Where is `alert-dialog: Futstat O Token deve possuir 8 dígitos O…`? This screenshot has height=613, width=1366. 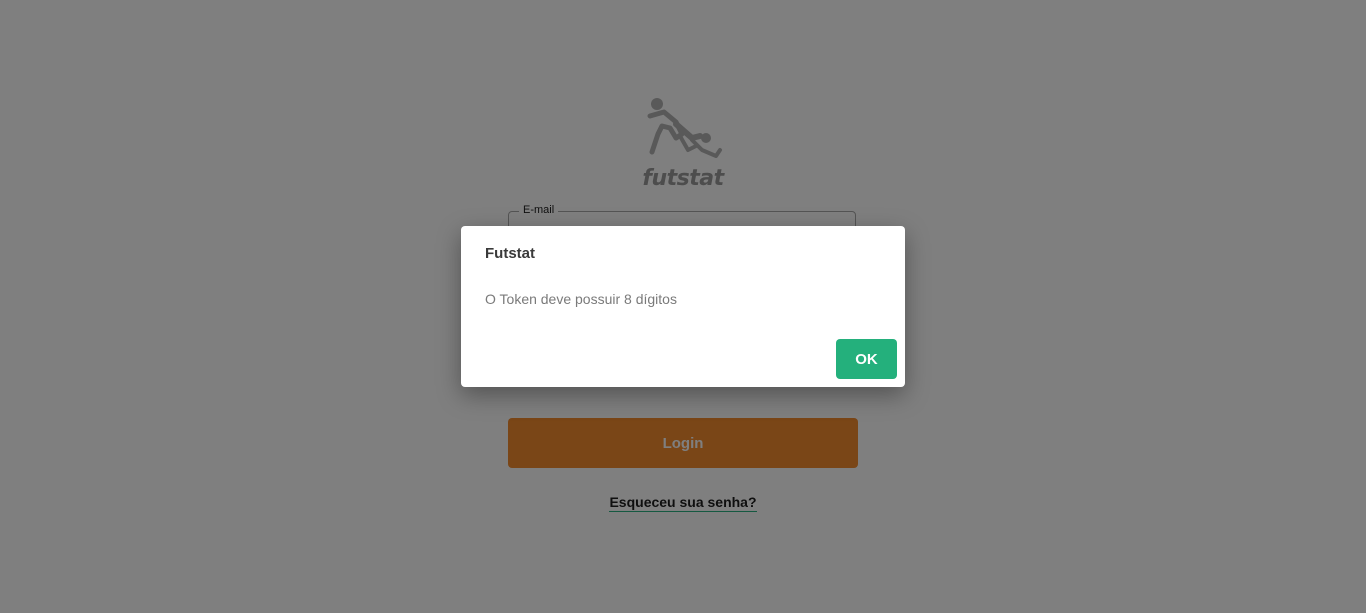
alert-dialog: Futstat O Token deve possuir 8 dígitos O… is located at coordinates (683, 306).